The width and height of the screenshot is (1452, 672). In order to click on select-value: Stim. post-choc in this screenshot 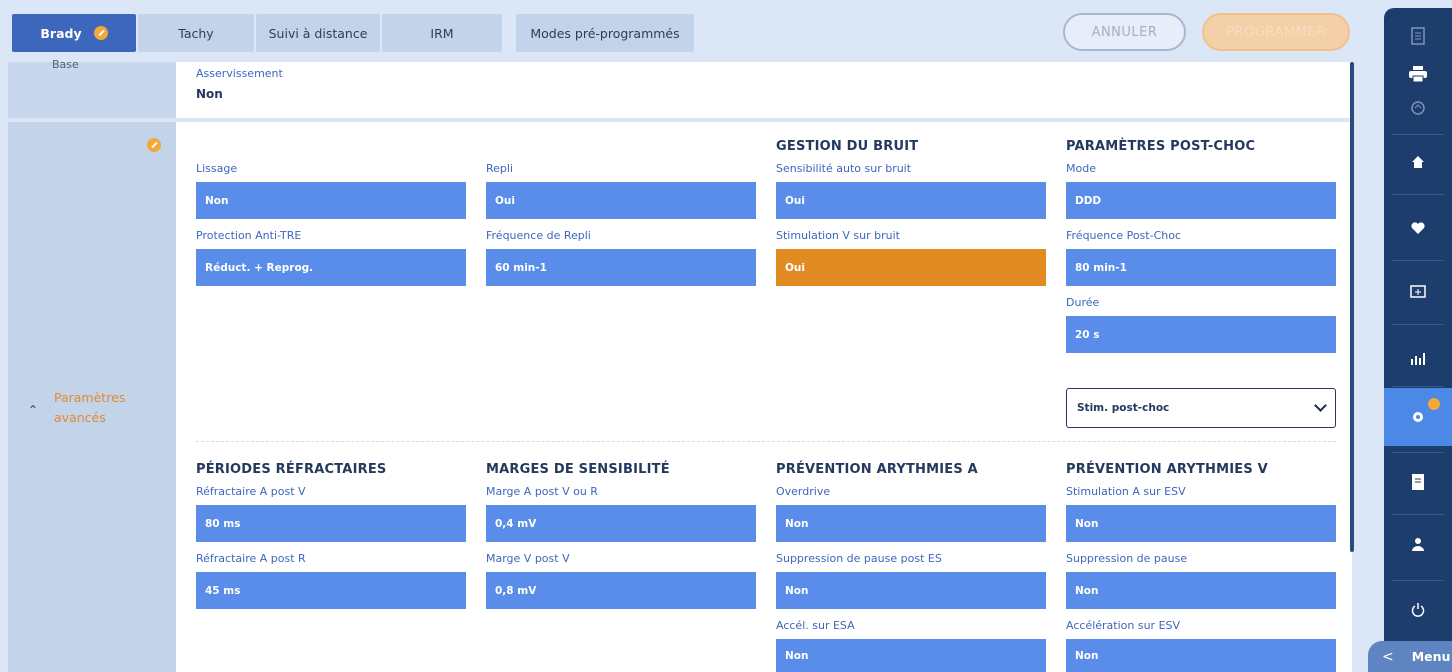, I will do `click(1123, 408)`.